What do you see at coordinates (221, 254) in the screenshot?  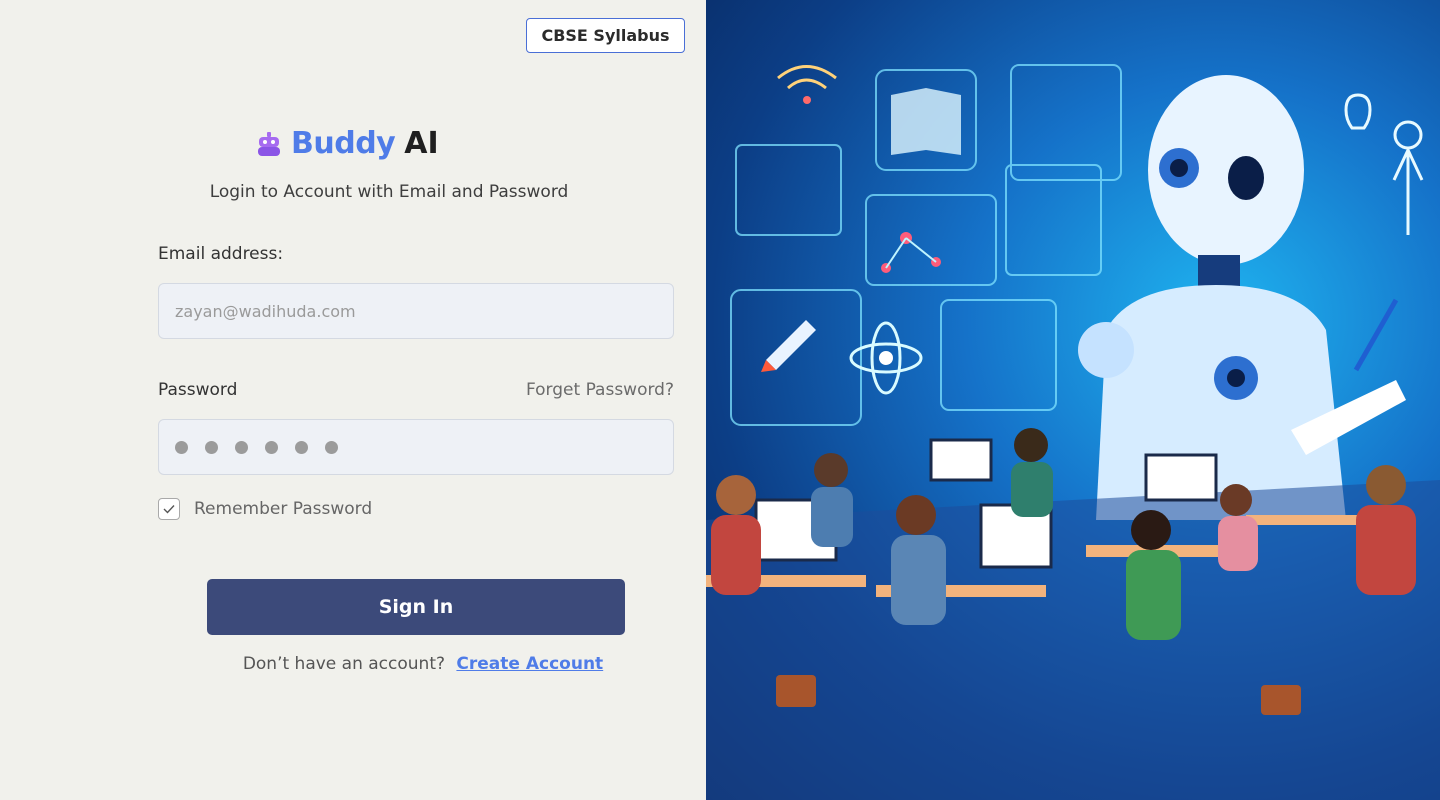 I see `email-label: Email address:` at bounding box center [221, 254].